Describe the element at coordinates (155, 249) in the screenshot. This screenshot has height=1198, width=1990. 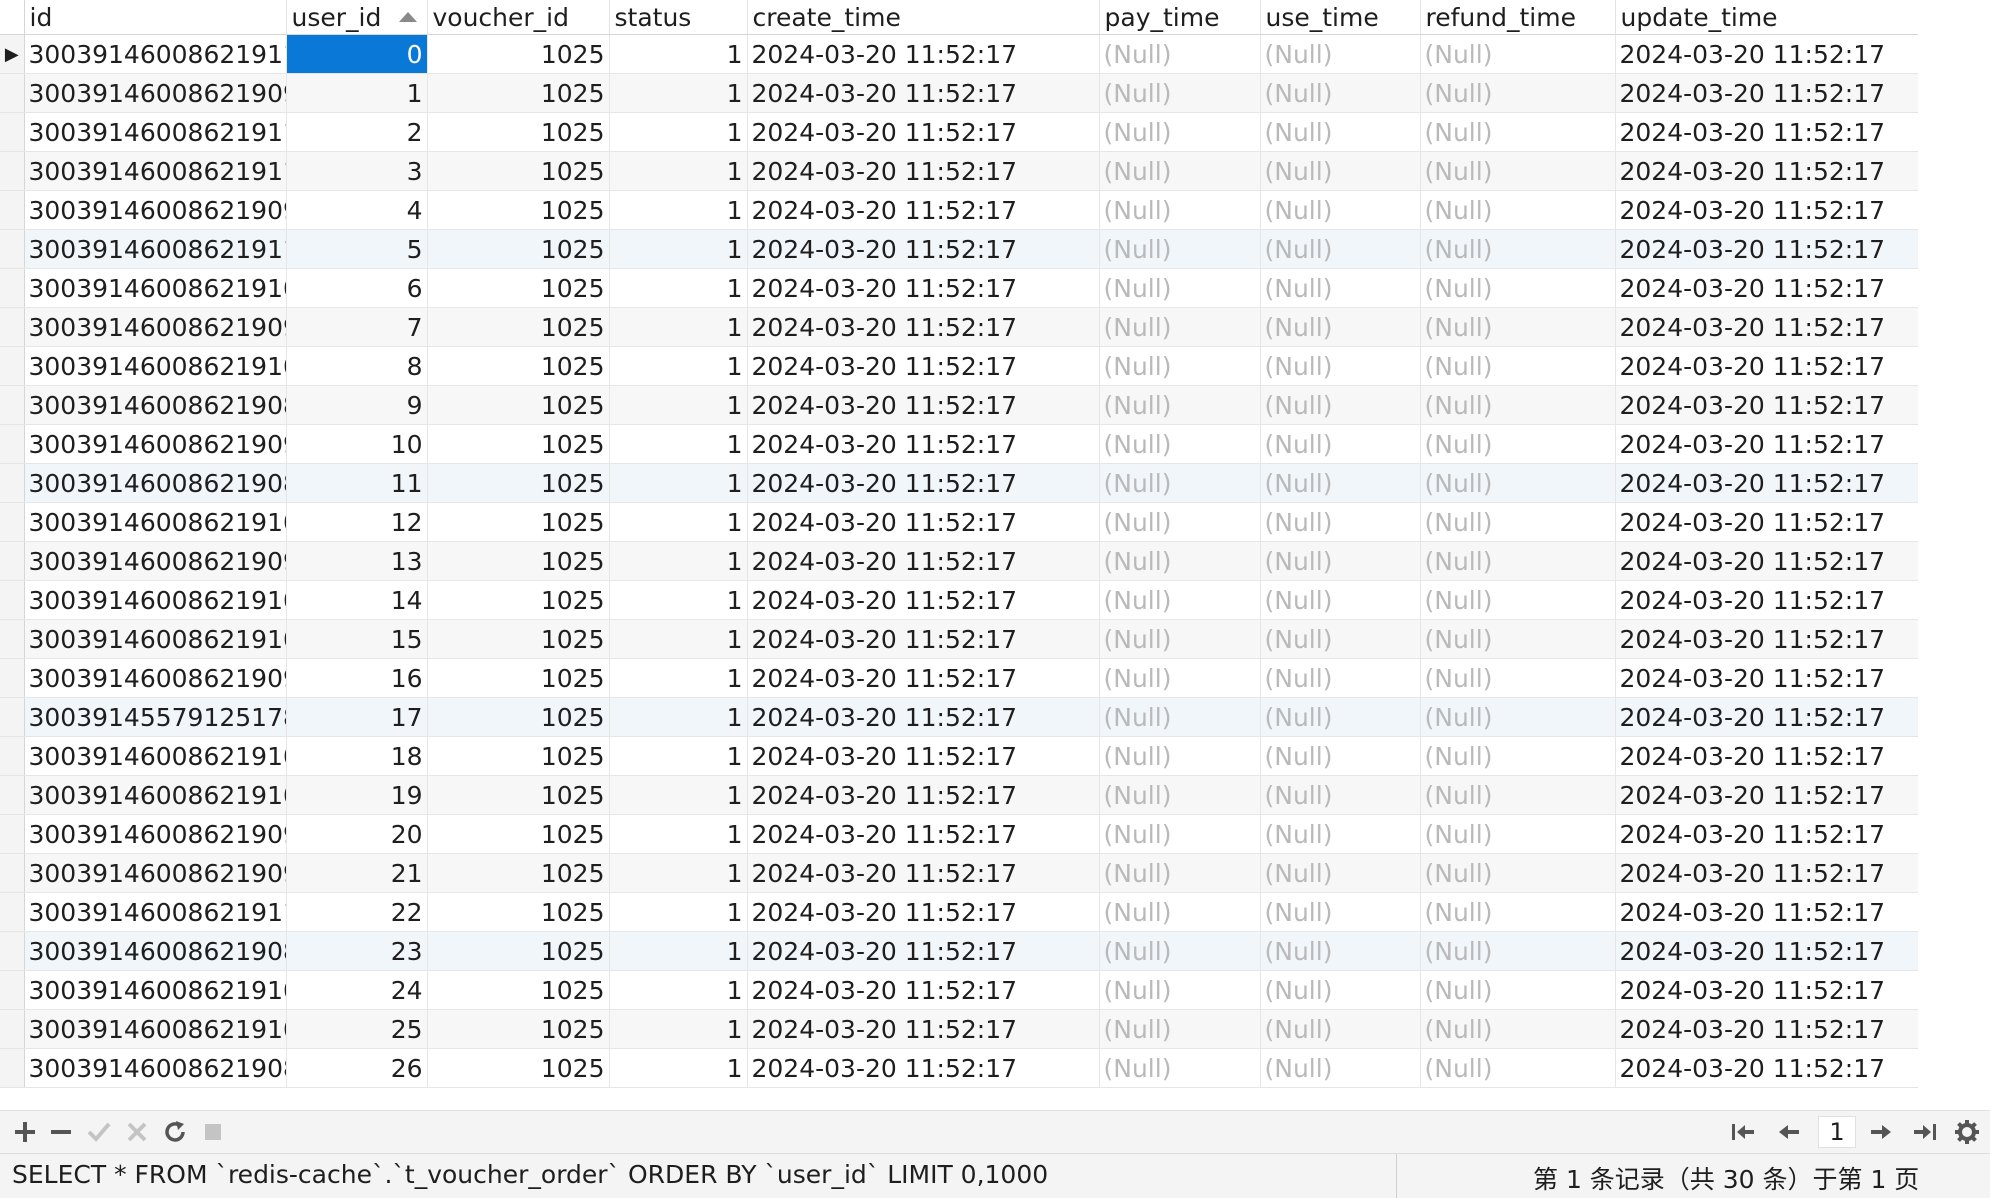
I see `cell-id: 300391460086219112` at that location.